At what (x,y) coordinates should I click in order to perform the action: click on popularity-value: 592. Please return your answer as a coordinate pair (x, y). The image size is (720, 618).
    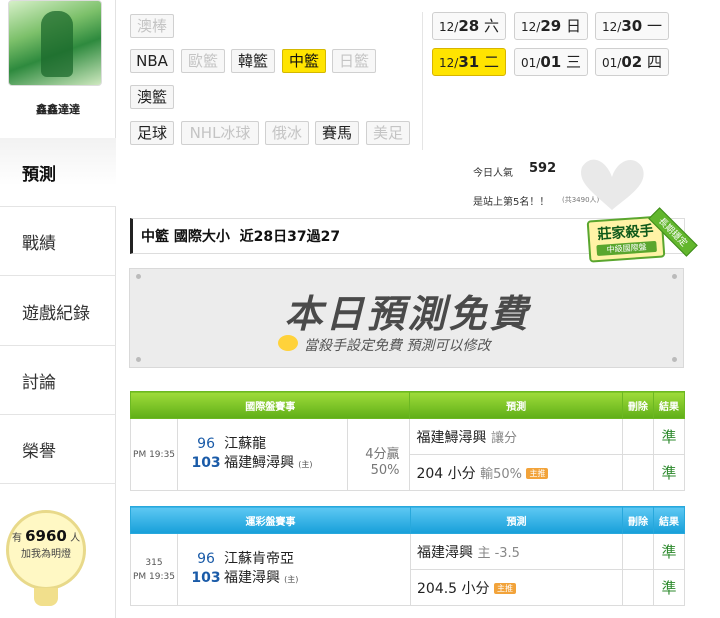
    Looking at the image, I should click on (543, 168).